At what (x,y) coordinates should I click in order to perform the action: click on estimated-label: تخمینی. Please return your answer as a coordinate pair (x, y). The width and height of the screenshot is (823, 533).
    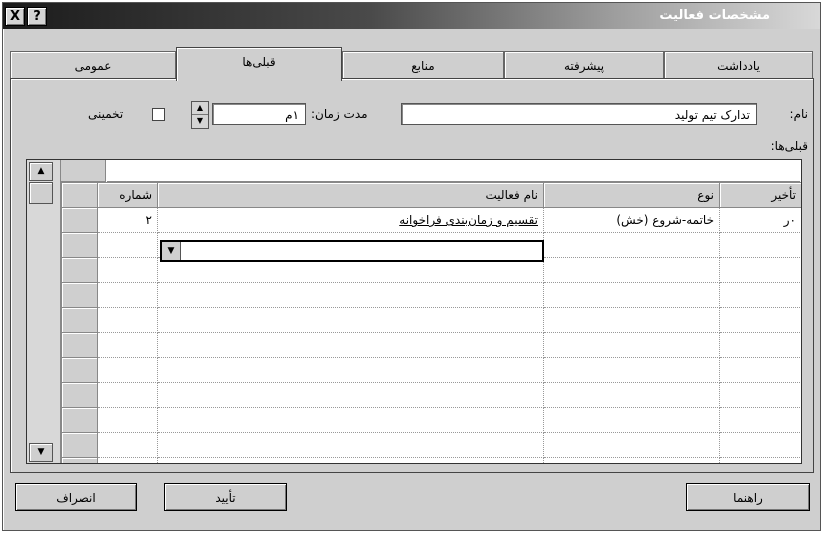
    Looking at the image, I should click on (106, 114).